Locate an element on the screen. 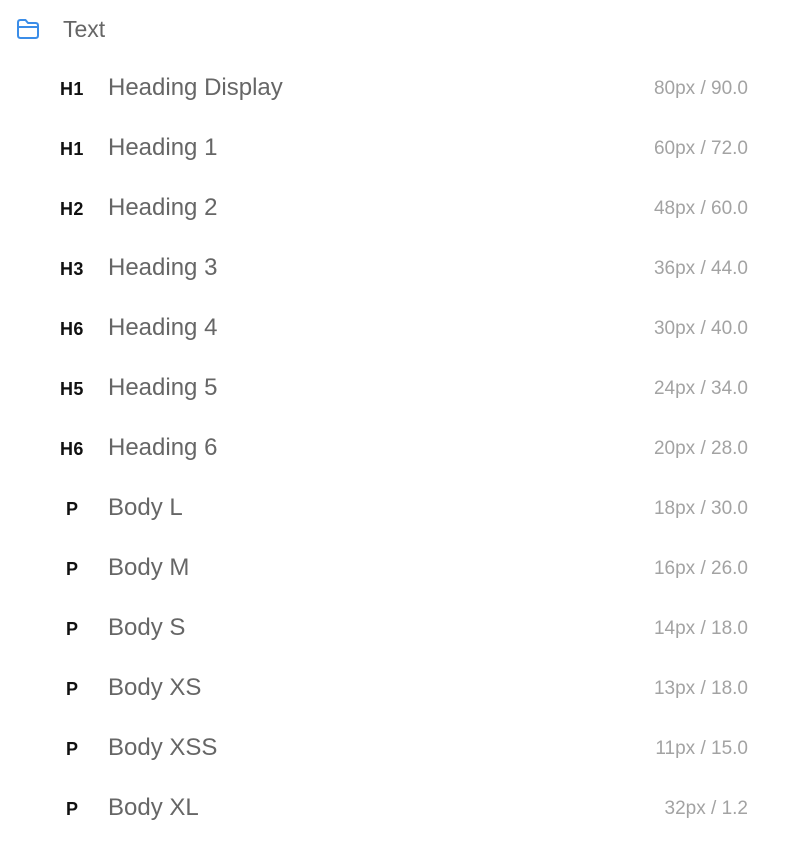 Image resolution: width=794 pixels, height=856 pixels. style-size-spec: 48px / 60.0 is located at coordinates (700, 208).